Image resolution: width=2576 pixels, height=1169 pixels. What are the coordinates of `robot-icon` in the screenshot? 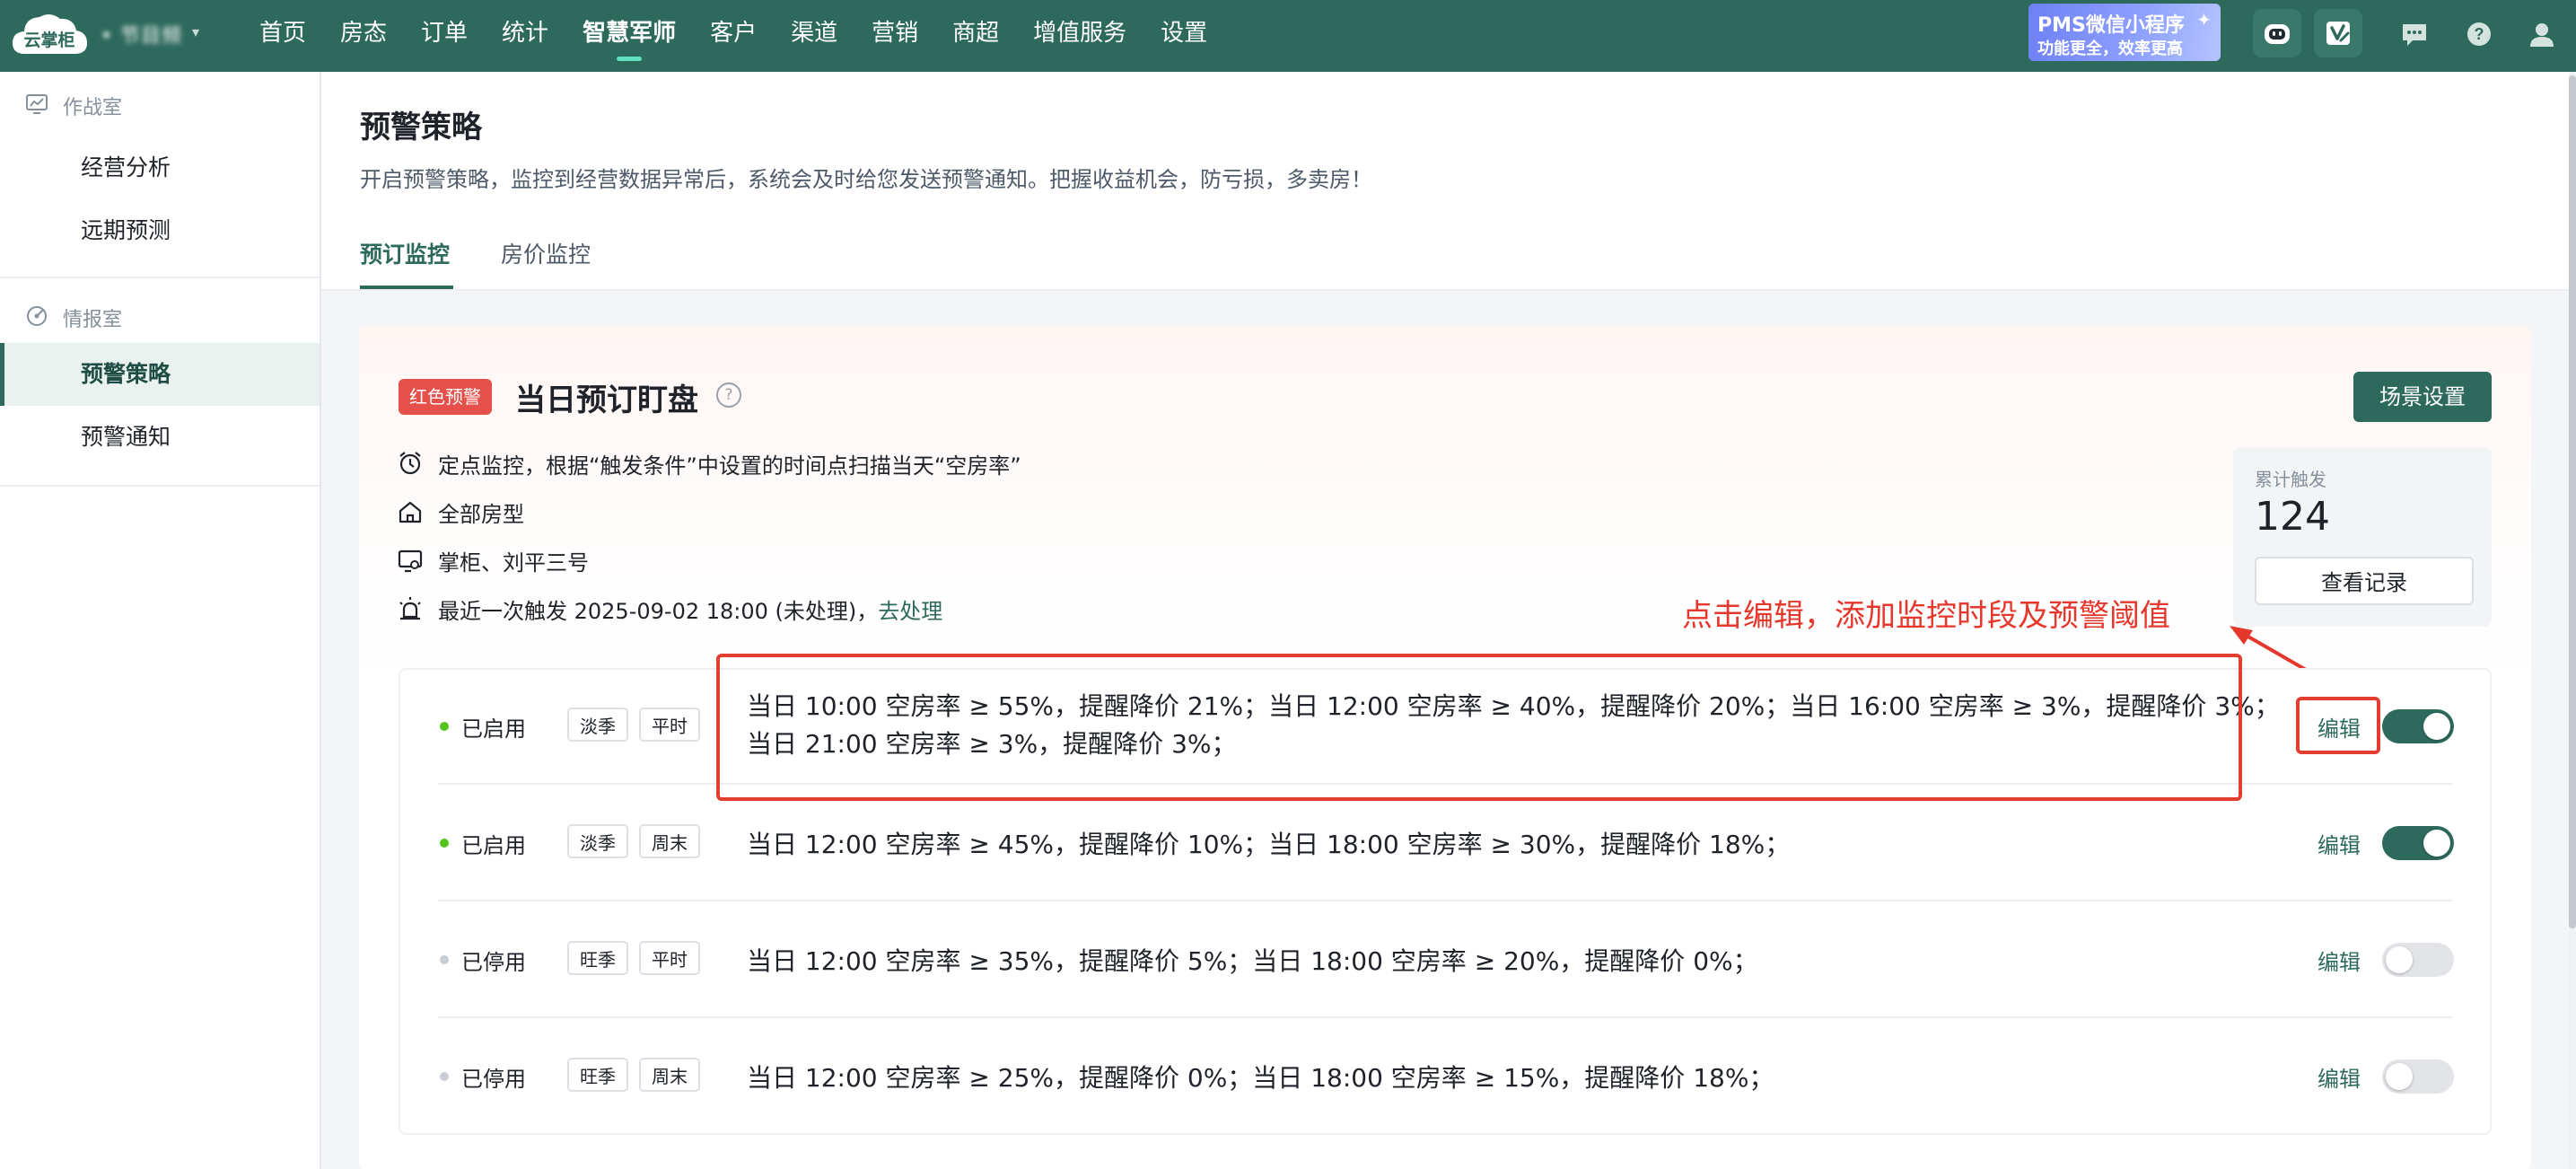 It's located at (2277, 34).